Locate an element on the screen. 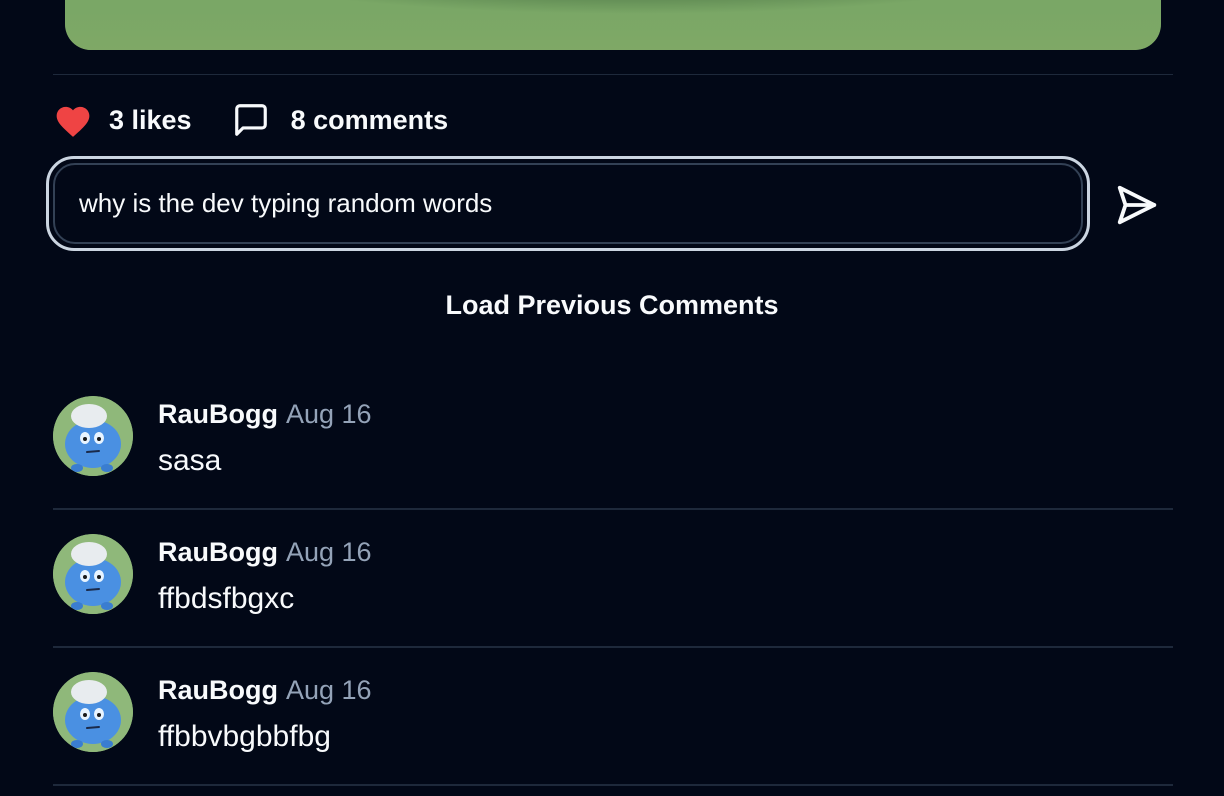 This screenshot has height=796, width=1224. comment-text: sasa is located at coordinates (190, 460).